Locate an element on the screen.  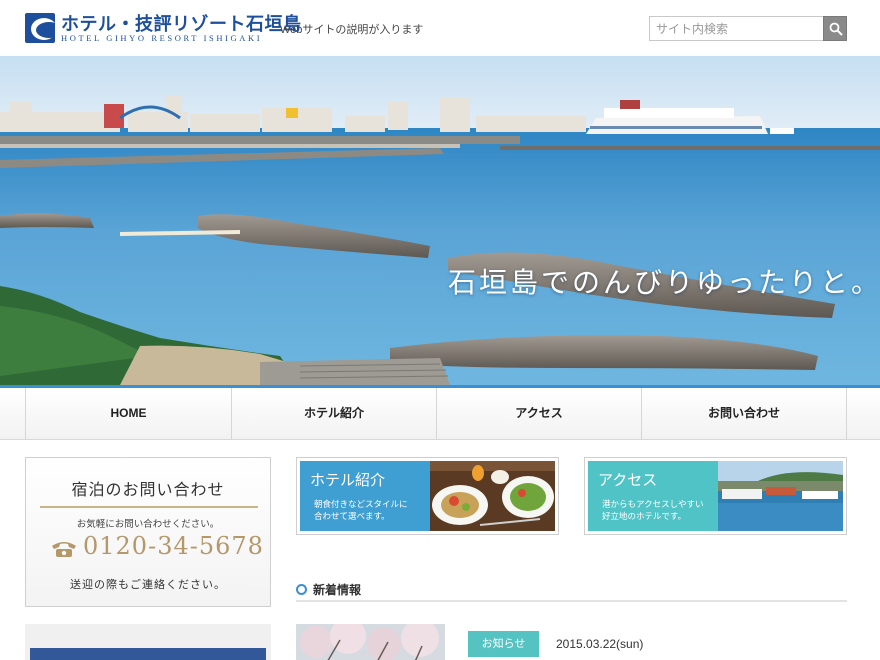
promo-card-hotel: ホテル紹介 朝食付きなどスタイルに 合わせて選べます。 is located at coordinates (427, 496).